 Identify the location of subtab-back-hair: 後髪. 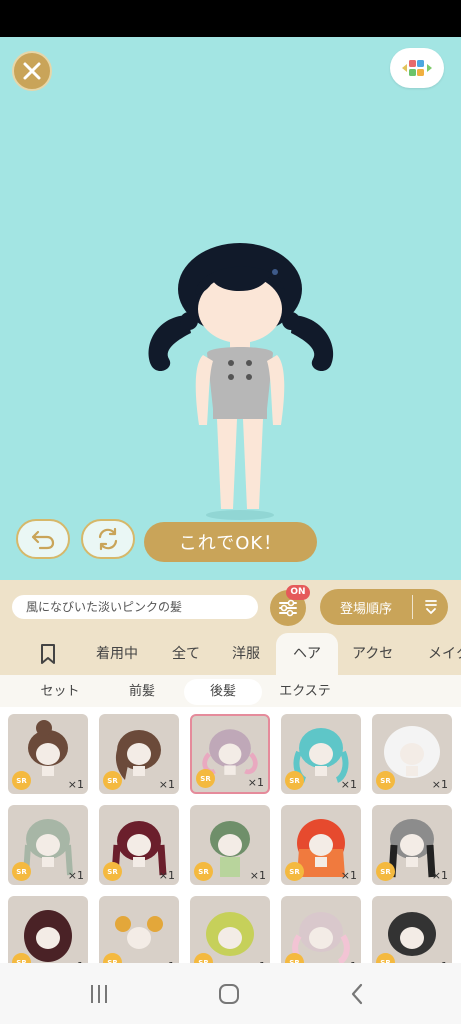
(223, 692).